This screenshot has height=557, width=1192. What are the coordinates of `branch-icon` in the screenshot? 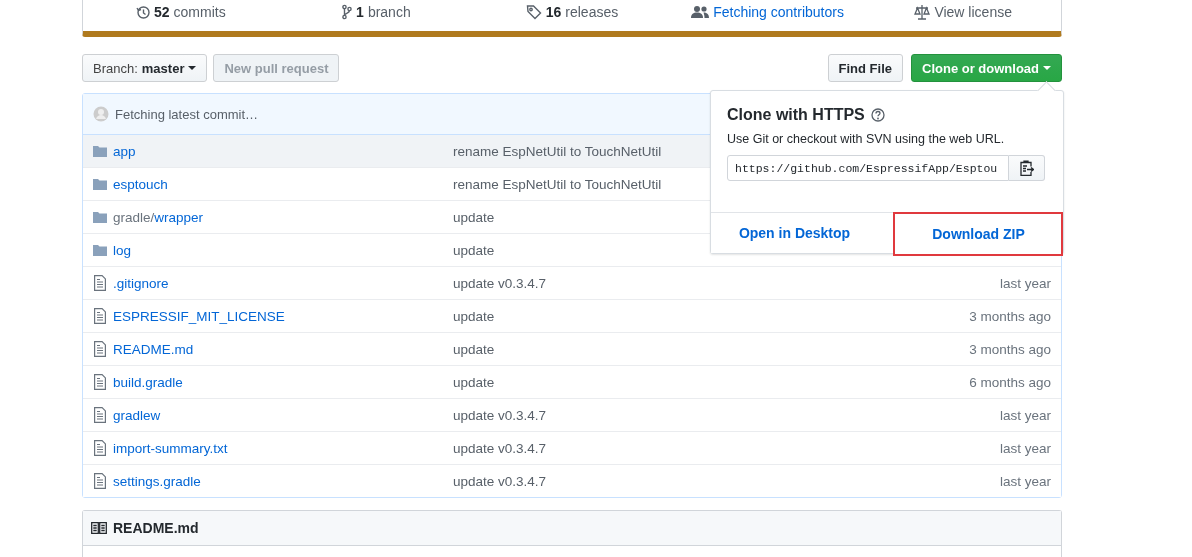 It's located at (347, 11).